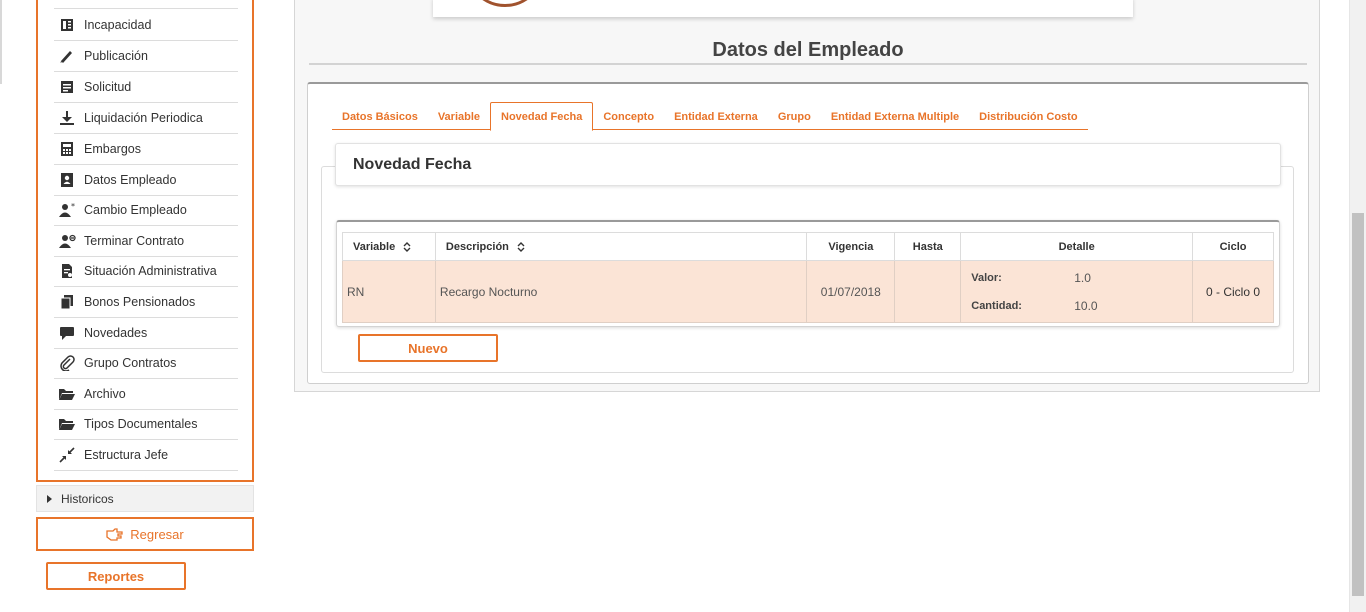  I want to click on sidebar-item-bonos-pensionados: Bonos Pensionados, so click(146, 302).